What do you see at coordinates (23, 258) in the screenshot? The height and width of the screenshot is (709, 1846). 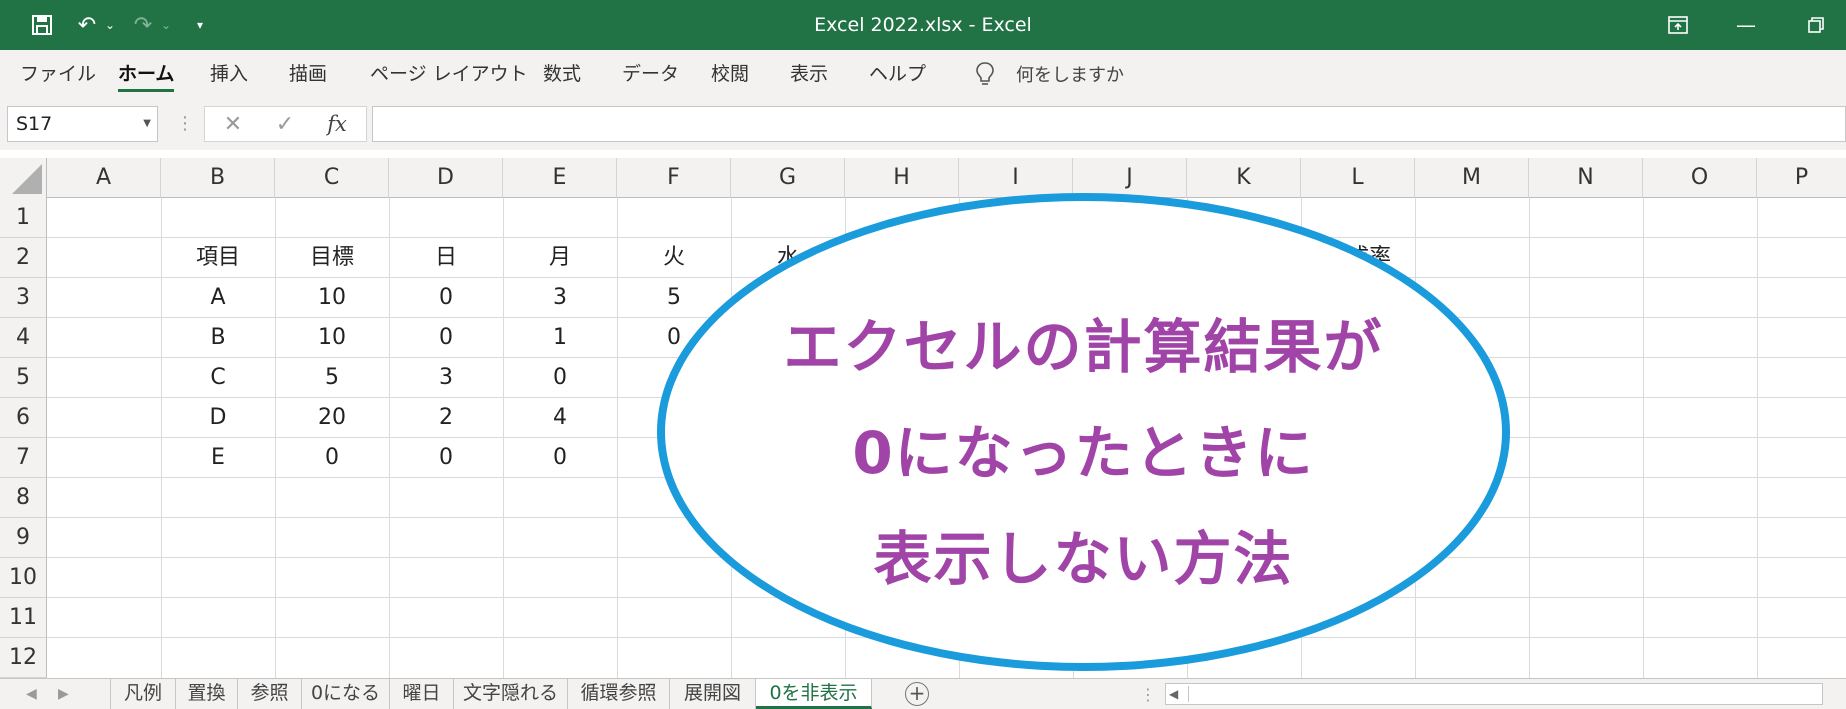 I see `row-header-2: 2` at bounding box center [23, 258].